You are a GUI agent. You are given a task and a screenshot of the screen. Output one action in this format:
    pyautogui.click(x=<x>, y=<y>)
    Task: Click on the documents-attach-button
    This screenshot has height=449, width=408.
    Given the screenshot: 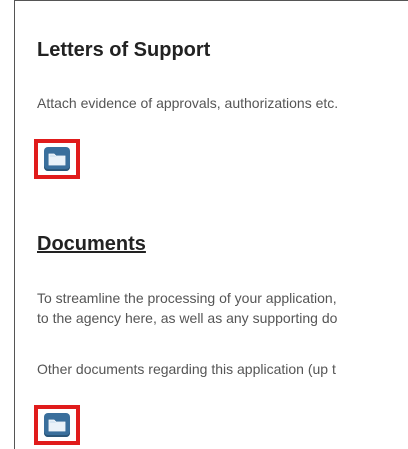 What is the action you would take?
    pyautogui.click(x=57, y=425)
    